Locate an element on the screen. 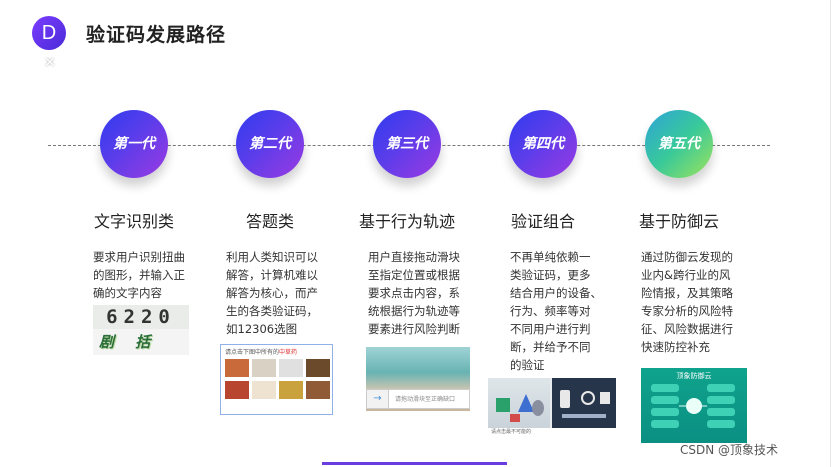 This screenshot has height=467, width=831. watermark: CSDN @顶象技术 is located at coordinates (729, 450).